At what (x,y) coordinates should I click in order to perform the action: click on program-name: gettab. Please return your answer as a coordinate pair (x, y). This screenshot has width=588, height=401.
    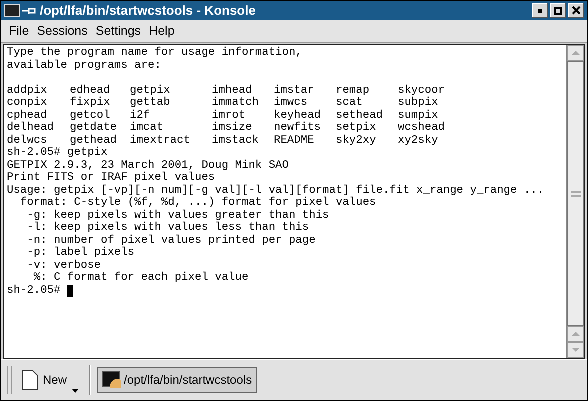
    Looking at the image, I should click on (150, 103).